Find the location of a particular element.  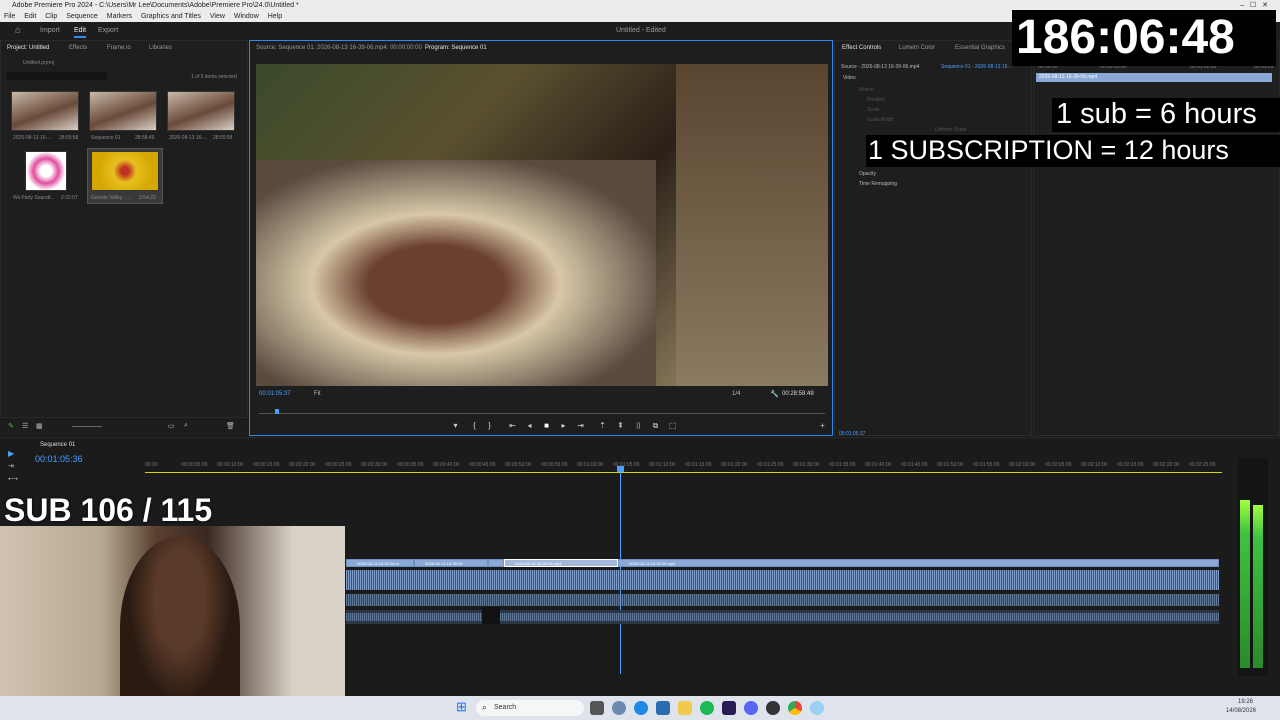

tab-lumetri-color: Lumetri Color is located at coordinates (917, 48).